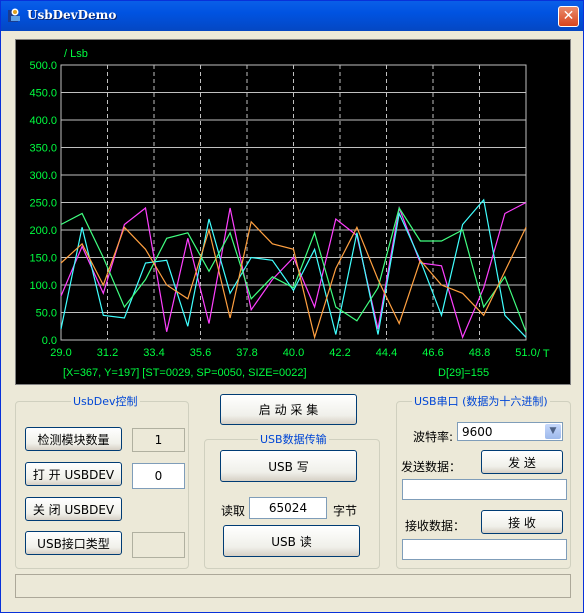 This screenshot has width=584, height=613. What do you see at coordinates (246, 353) in the screenshot?
I see `x-tick-label: 37.8` at bounding box center [246, 353].